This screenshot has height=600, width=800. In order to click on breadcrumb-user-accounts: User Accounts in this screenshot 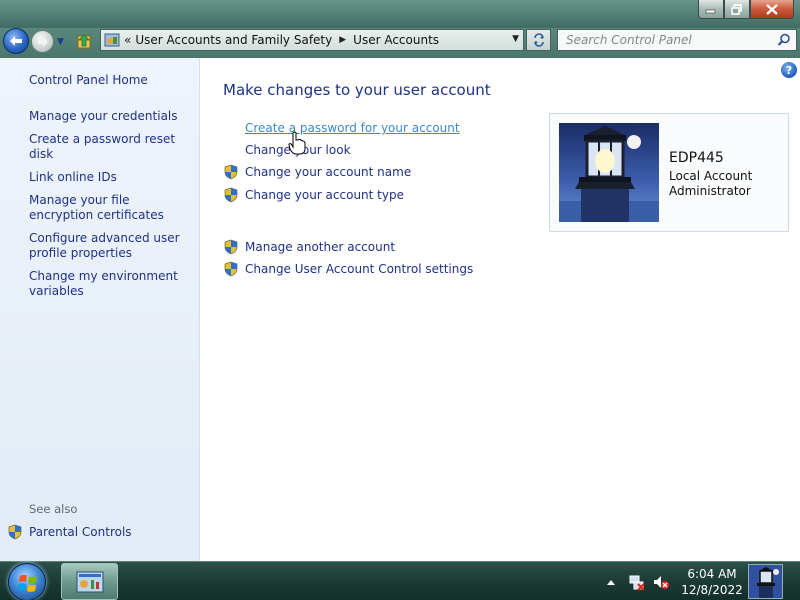, I will do `click(396, 40)`.